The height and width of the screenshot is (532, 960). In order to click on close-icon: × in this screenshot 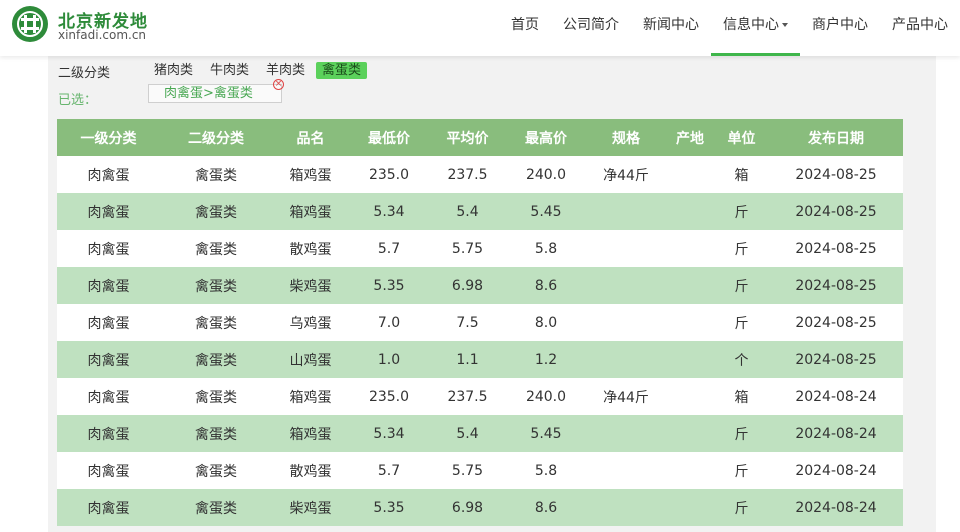, I will do `click(278, 84)`.